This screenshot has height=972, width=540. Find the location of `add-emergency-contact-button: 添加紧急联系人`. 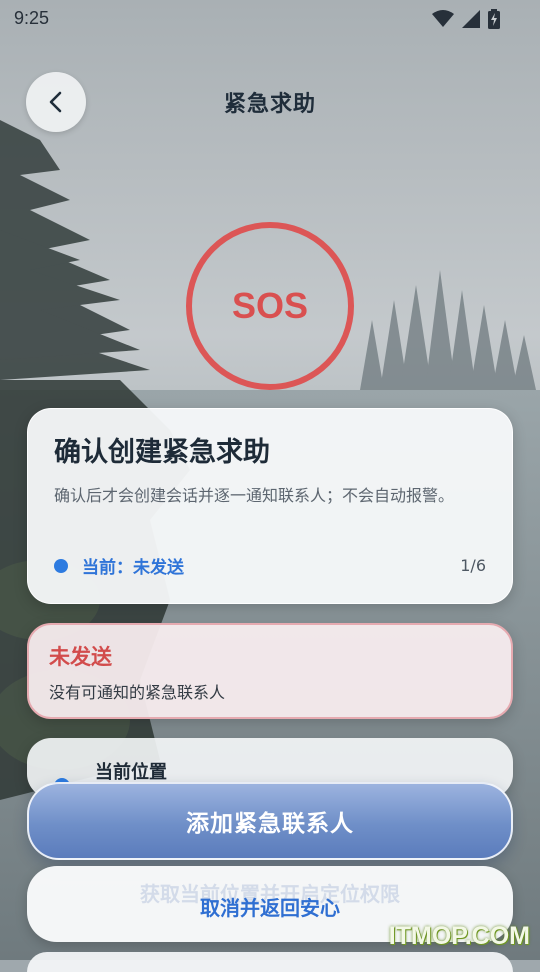

add-emergency-contact-button: 添加紧急联系人 is located at coordinates (270, 821).